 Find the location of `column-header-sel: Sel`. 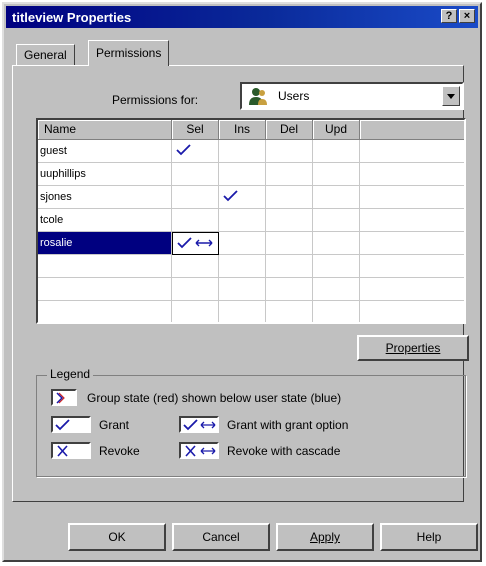

column-header-sel: Sel is located at coordinates (195, 130).